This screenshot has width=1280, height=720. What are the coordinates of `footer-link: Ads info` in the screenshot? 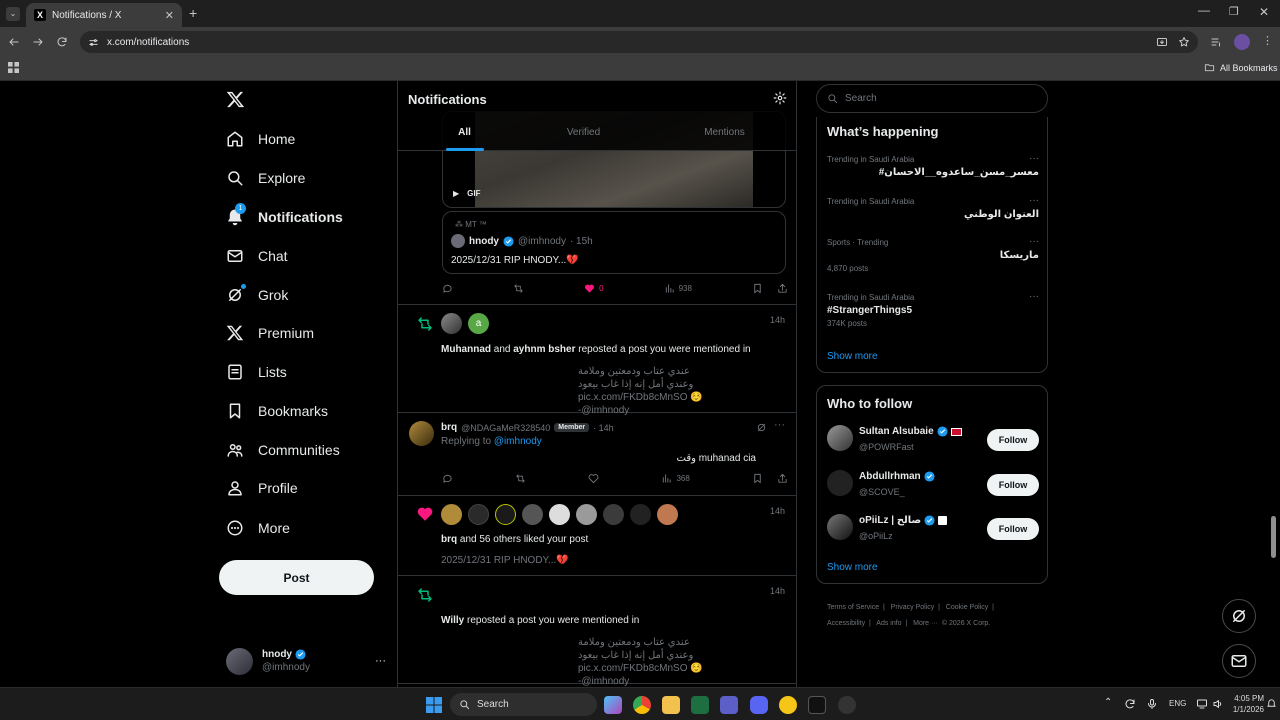 It's located at (888, 623).